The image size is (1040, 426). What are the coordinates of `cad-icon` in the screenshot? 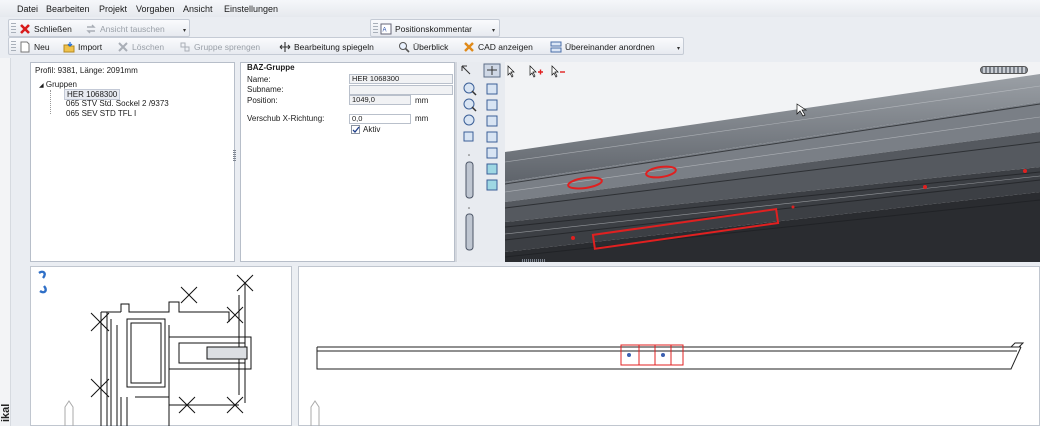 It's located at (469, 47).